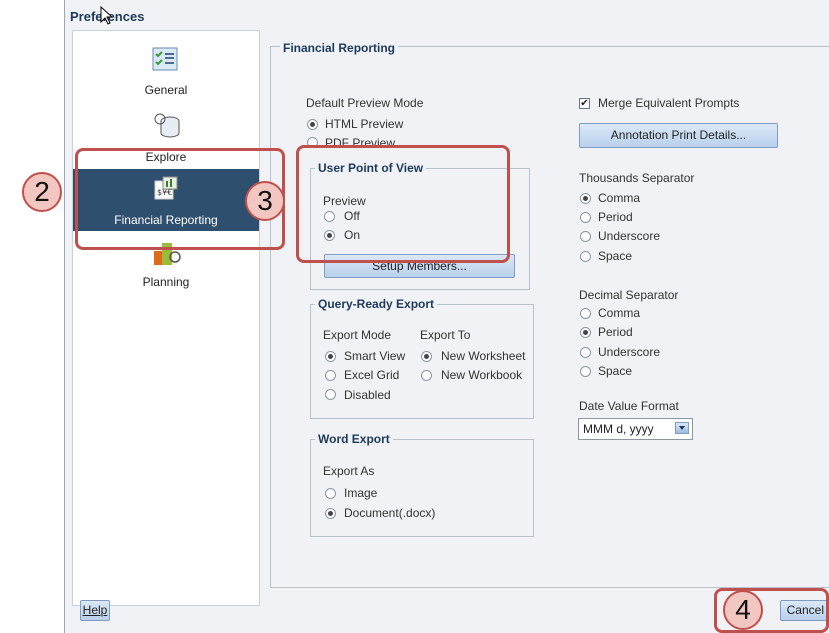 This screenshot has width=829, height=633. I want to click on new-worksheet-label: New Worksheet, so click(483, 356).